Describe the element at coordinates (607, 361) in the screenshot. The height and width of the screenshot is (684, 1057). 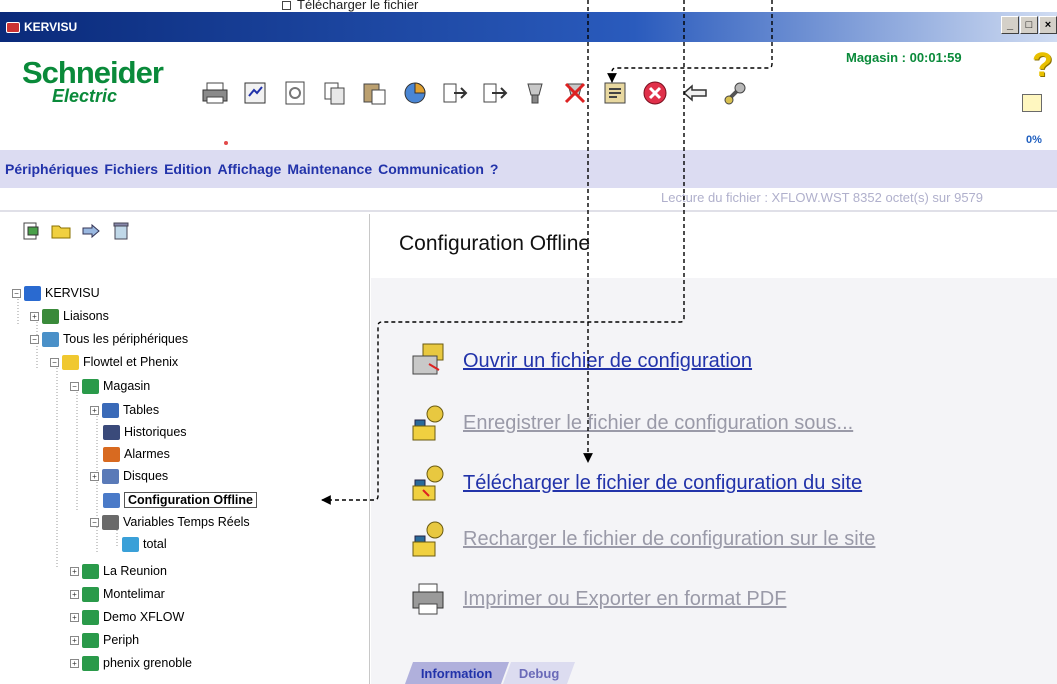
I see `open-config-link: Ouvrir un fichier de configuration` at that location.